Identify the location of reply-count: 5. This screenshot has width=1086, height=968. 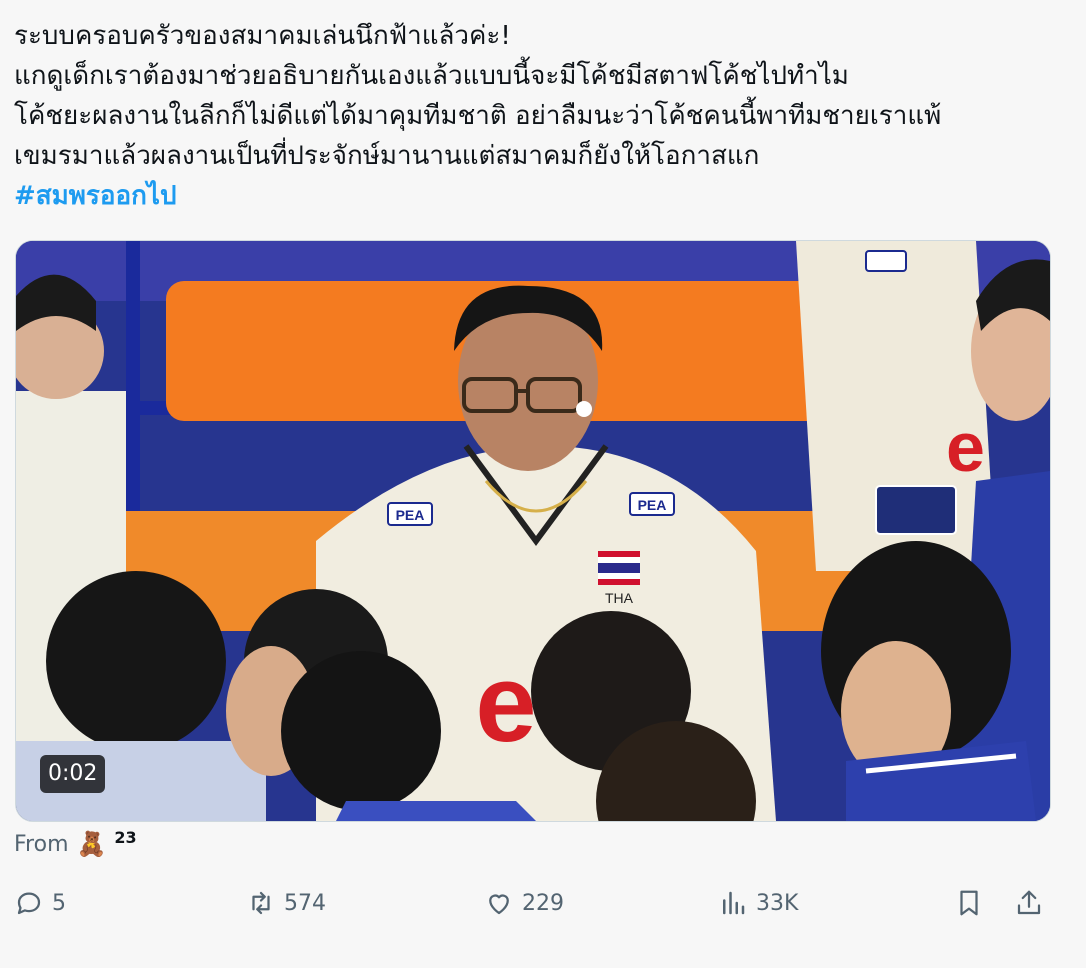
(59, 903).